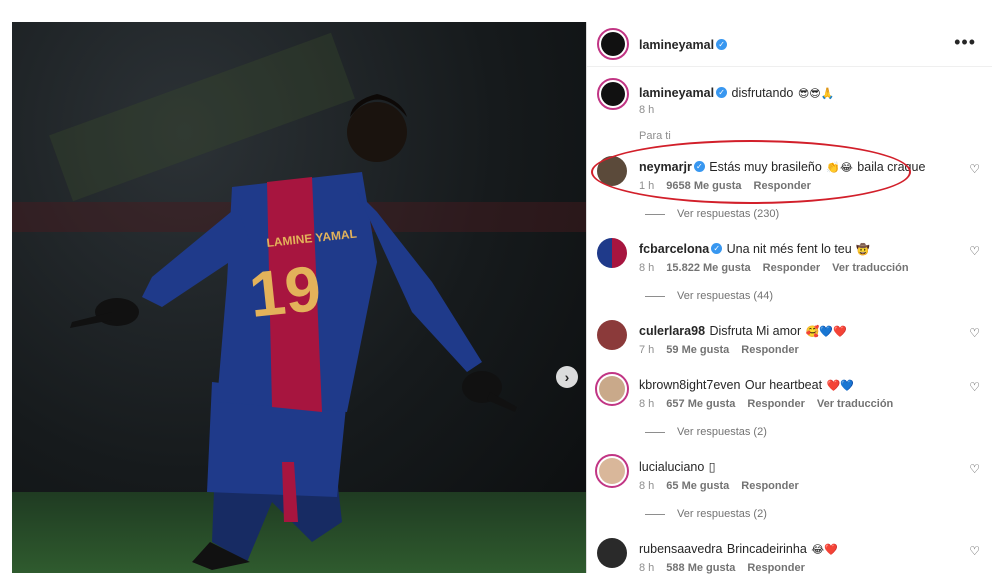 The height and width of the screenshot is (581, 1000). I want to click on annotation-circle, so click(751, 172).